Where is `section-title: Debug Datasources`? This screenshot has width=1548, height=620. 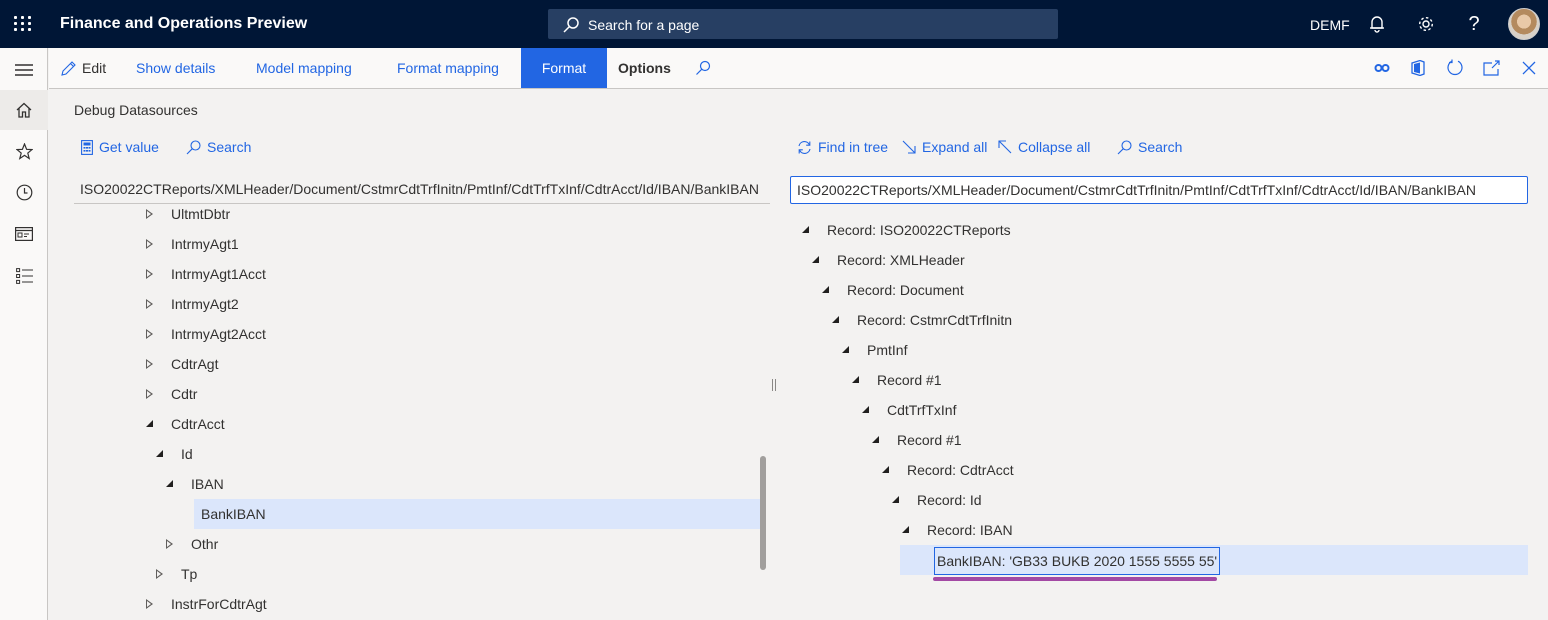
section-title: Debug Datasources is located at coordinates (136, 110).